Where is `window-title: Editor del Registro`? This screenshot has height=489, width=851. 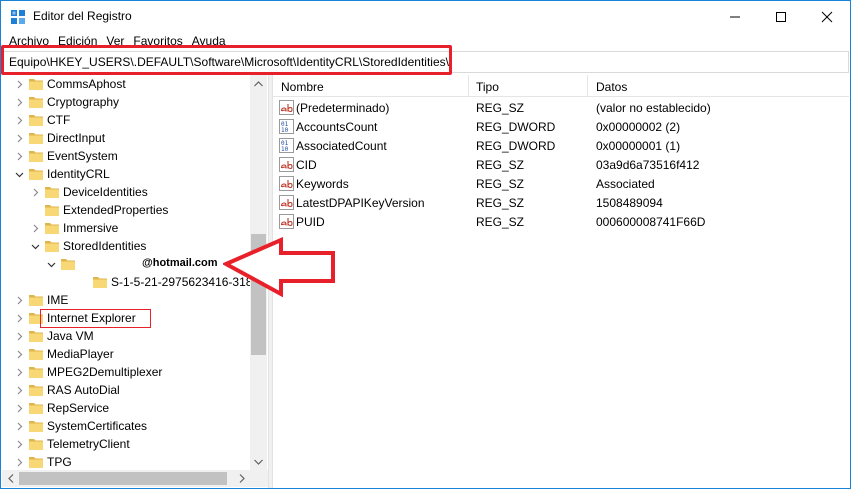
window-title: Editor del Registro is located at coordinates (82, 16).